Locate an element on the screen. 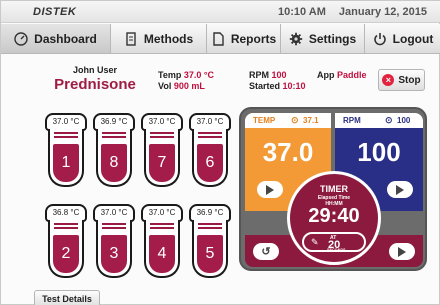 The image size is (440, 305). started-value: 10:10 is located at coordinates (294, 86).